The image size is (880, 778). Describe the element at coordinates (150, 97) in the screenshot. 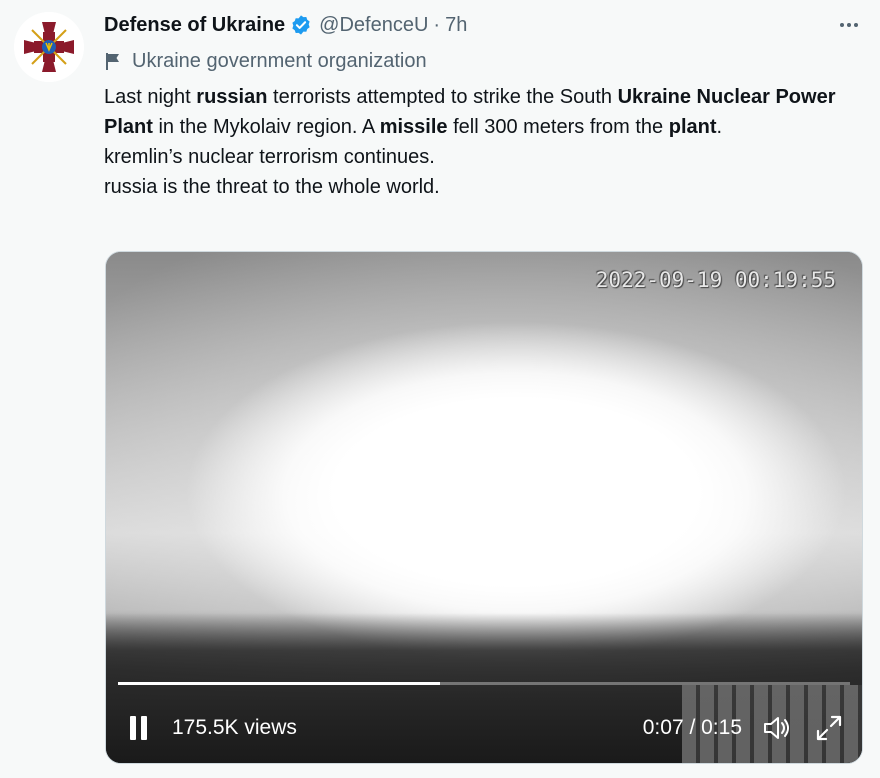

I see `tweet-segment: Last night` at that location.